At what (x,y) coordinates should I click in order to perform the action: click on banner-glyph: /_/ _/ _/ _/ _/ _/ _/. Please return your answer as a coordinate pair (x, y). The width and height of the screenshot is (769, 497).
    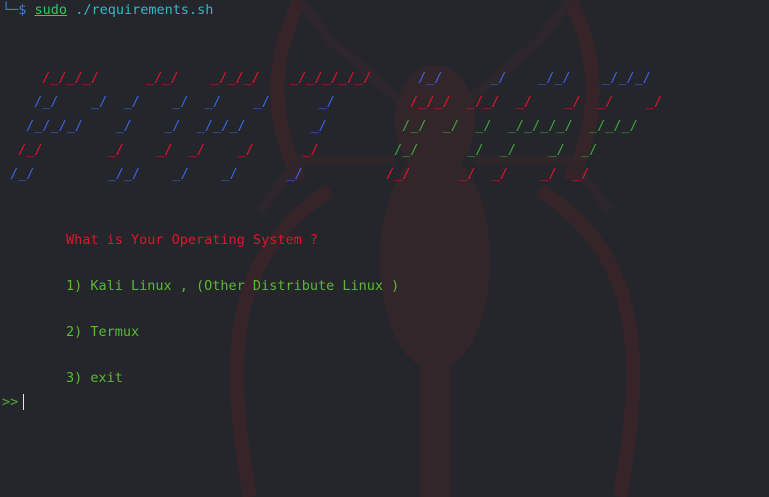
    Looking at the image, I should click on (184, 102).